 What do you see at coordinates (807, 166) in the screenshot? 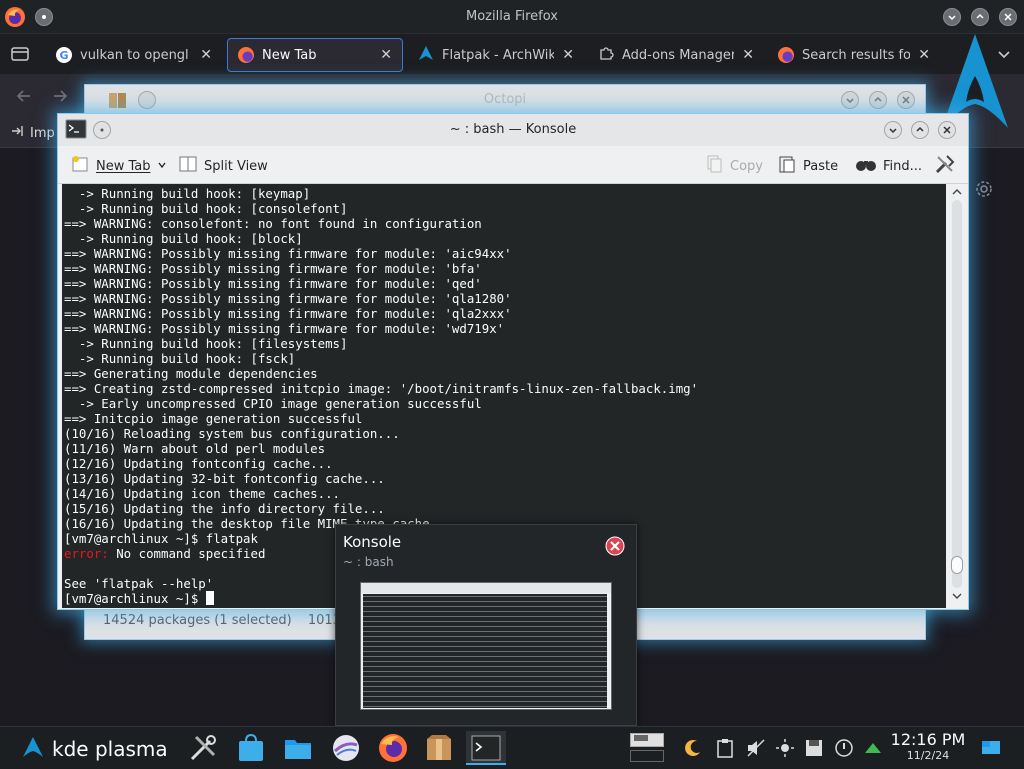
I see `paste-button: Paste` at bounding box center [807, 166].